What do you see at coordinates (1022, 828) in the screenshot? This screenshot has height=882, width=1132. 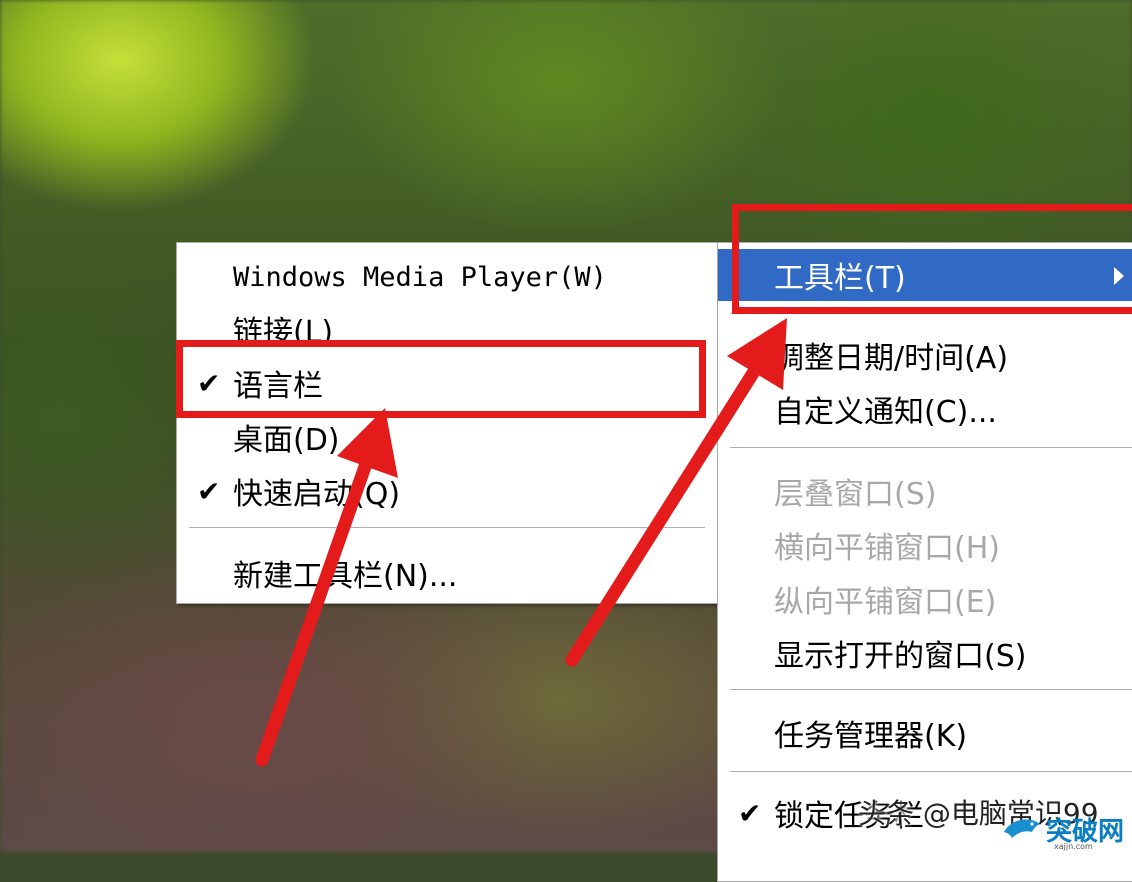 I see `dolphin-icon` at bounding box center [1022, 828].